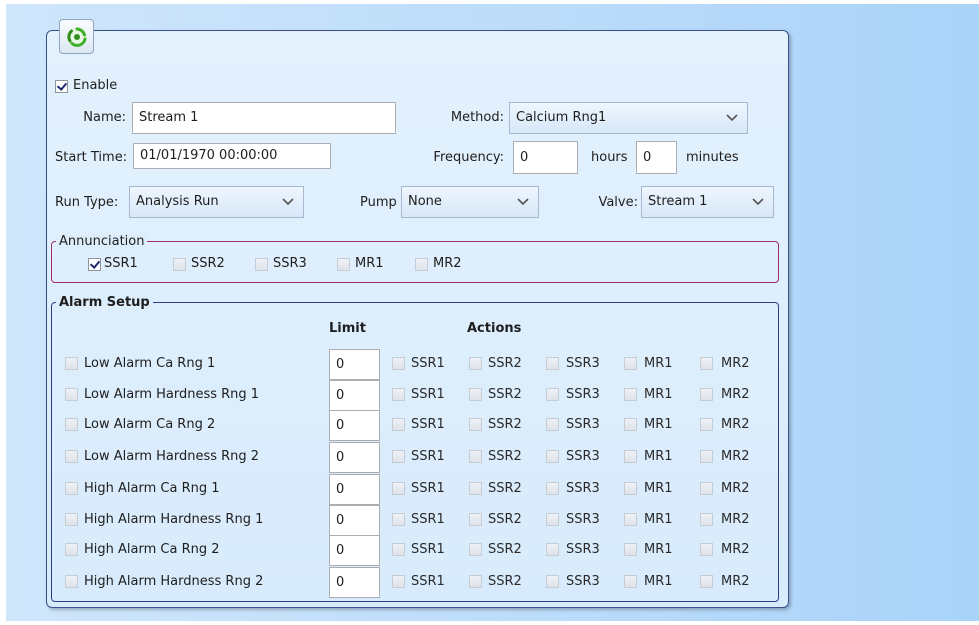 The height and width of the screenshot is (625, 979). I want to click on annunciation-mr2-checkbox, so click(421, 264).